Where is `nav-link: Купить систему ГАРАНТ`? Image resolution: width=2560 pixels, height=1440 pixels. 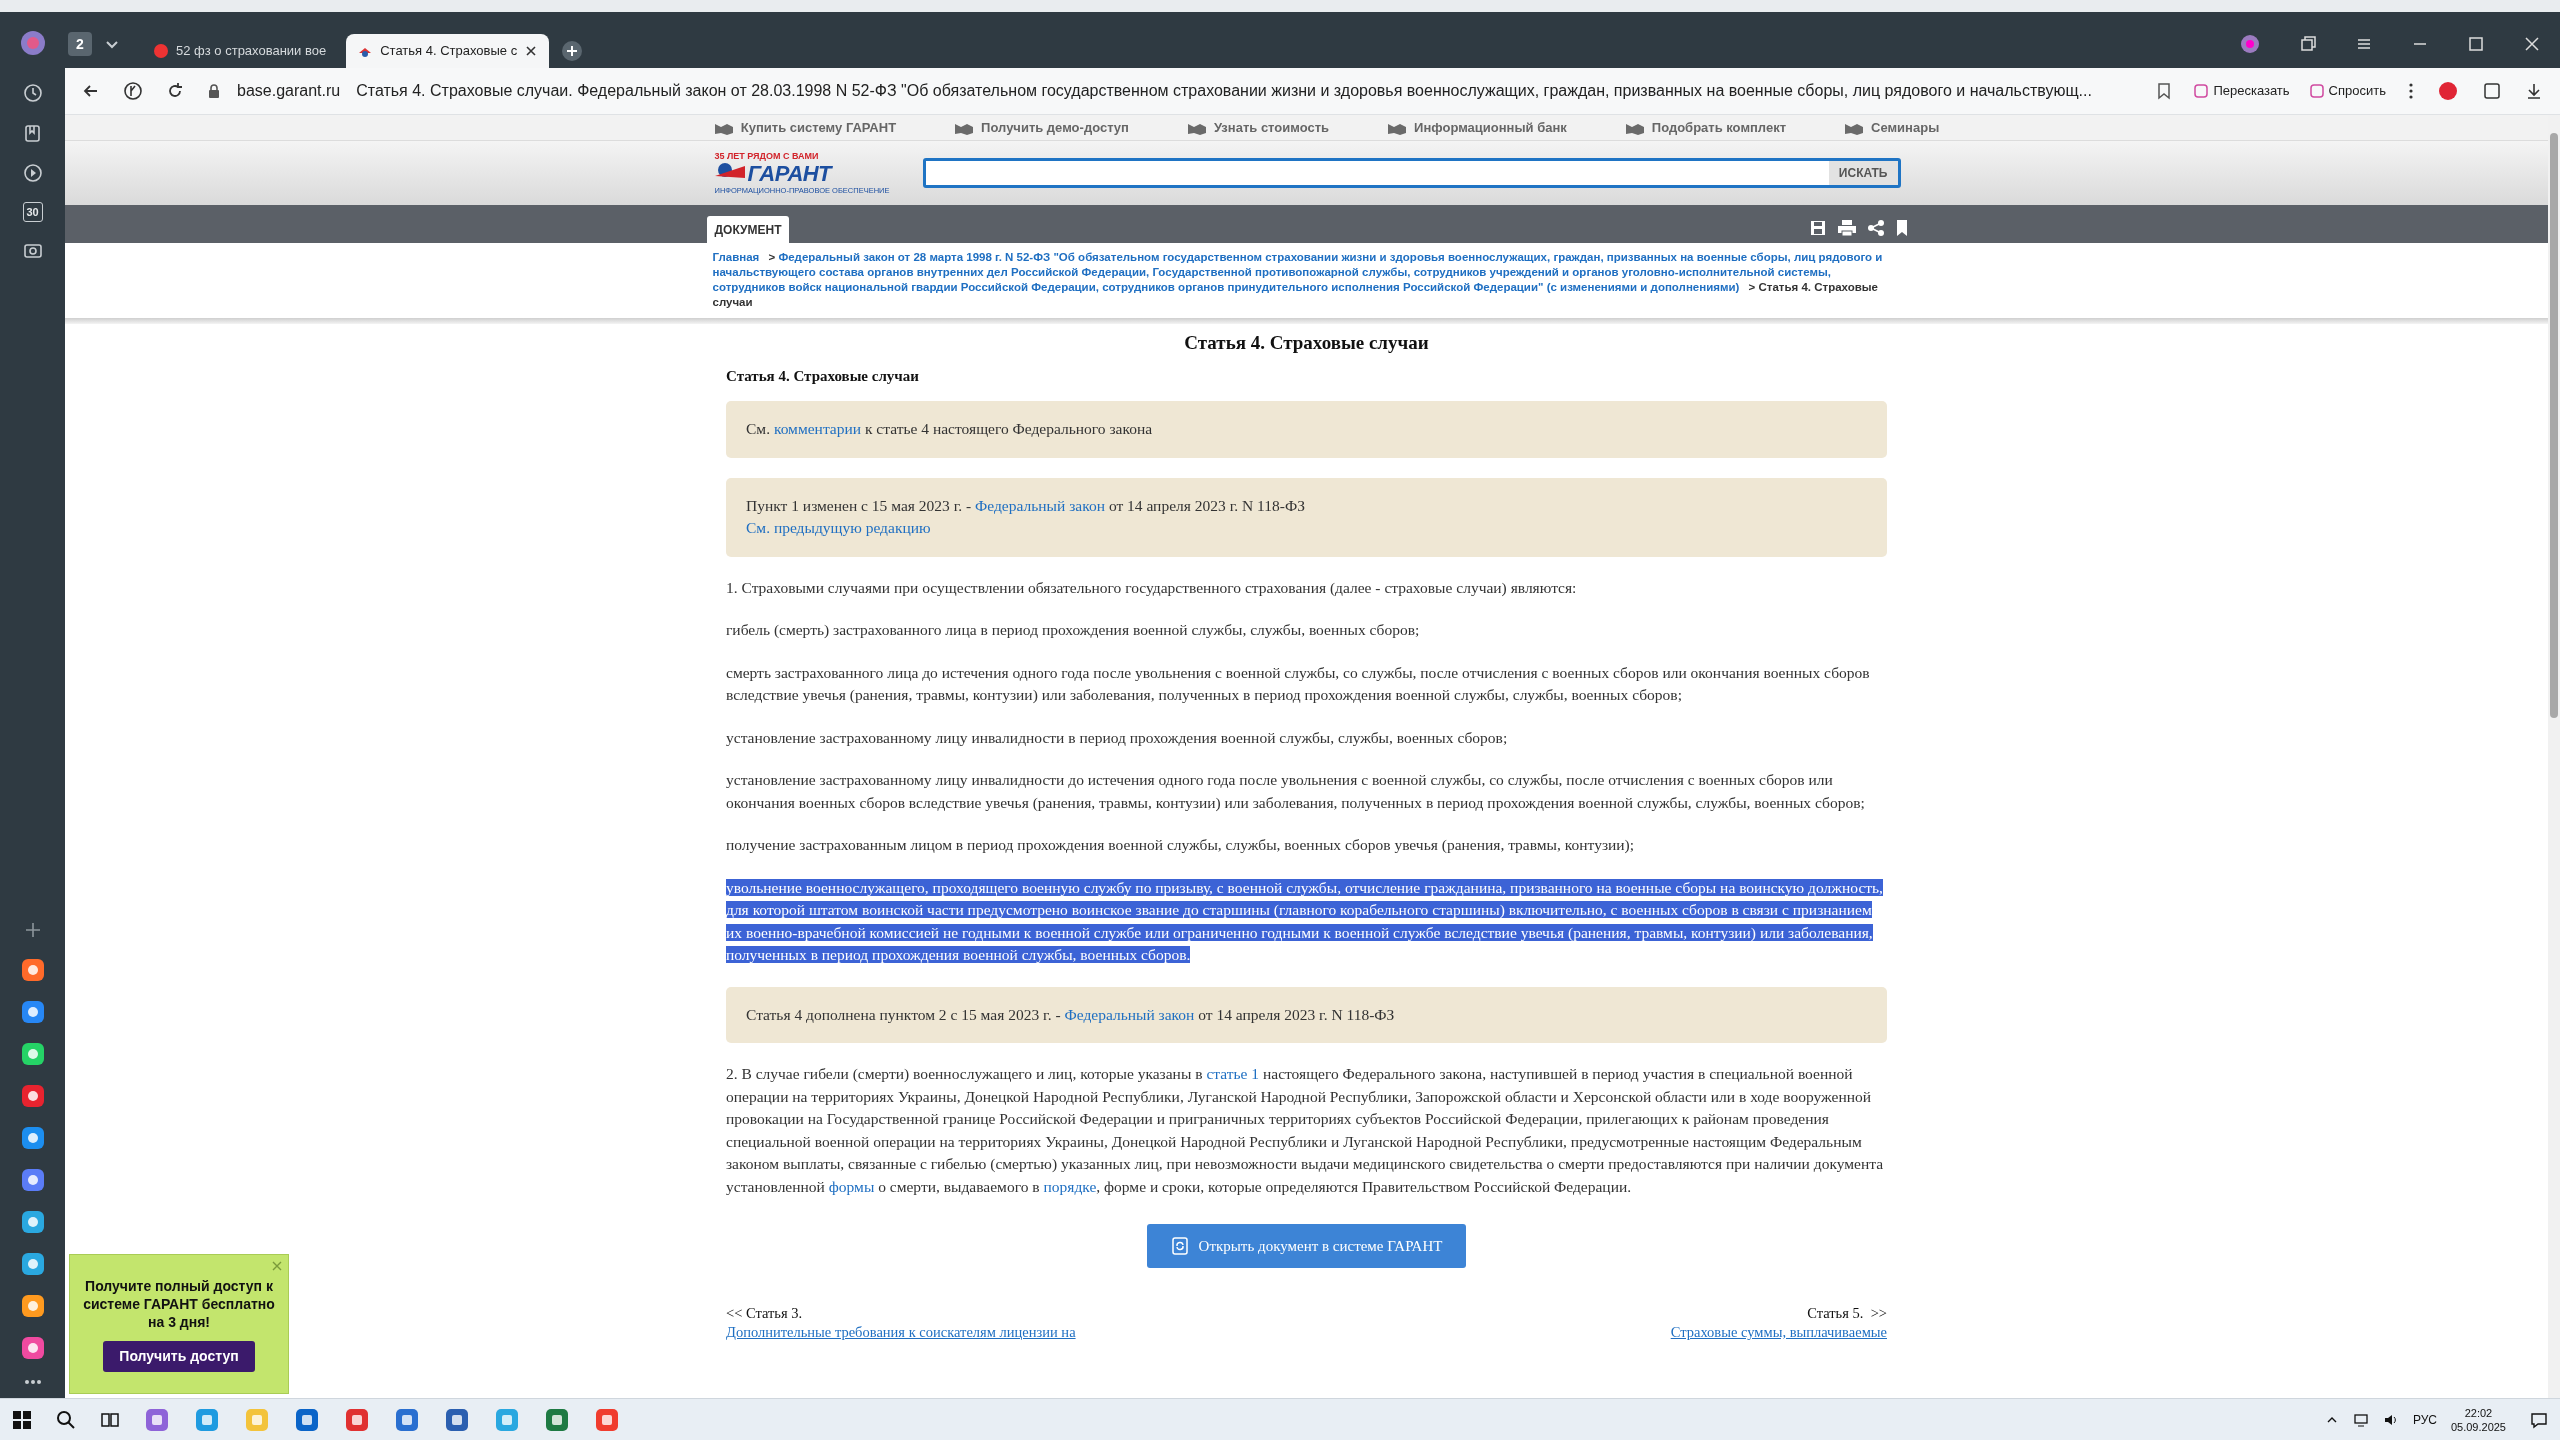
nav-link: Купить систему ГАРАНТ is located at coordinates (805, 127).